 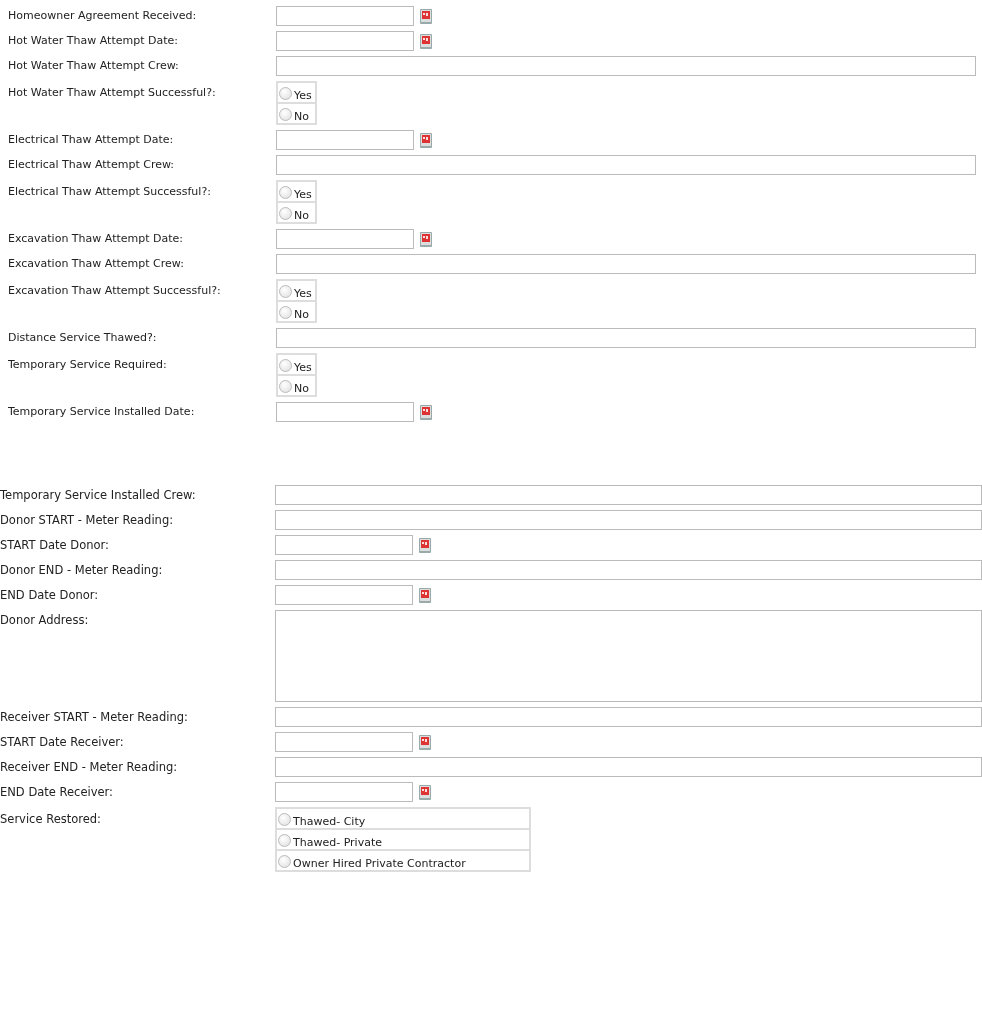 What do you see at coordinates (88, 364) in the screenshot?
I see `field-label: Temporary Service Required:` at bounding box center [88, 364].